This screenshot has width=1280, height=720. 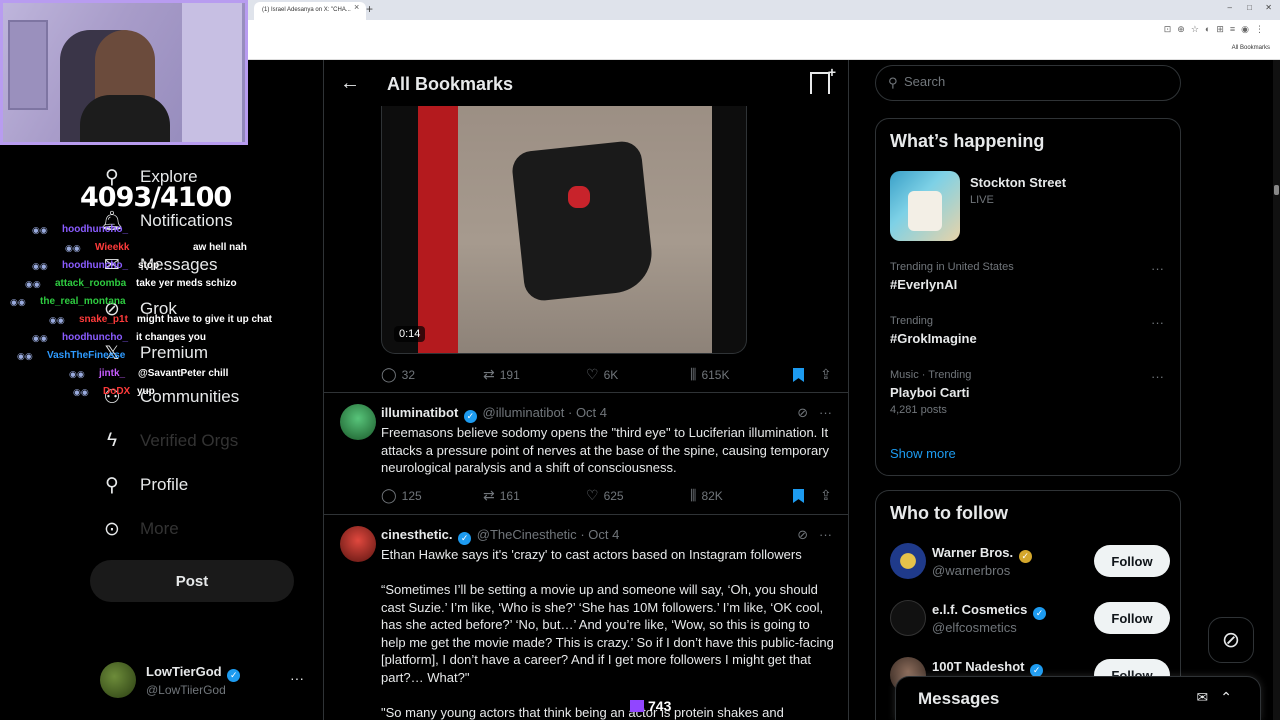 I want to click on follow-suggestion: e.l.f. Cosmetics ✓ @elfcosmetics Follow, so click(x=1030, y=620).